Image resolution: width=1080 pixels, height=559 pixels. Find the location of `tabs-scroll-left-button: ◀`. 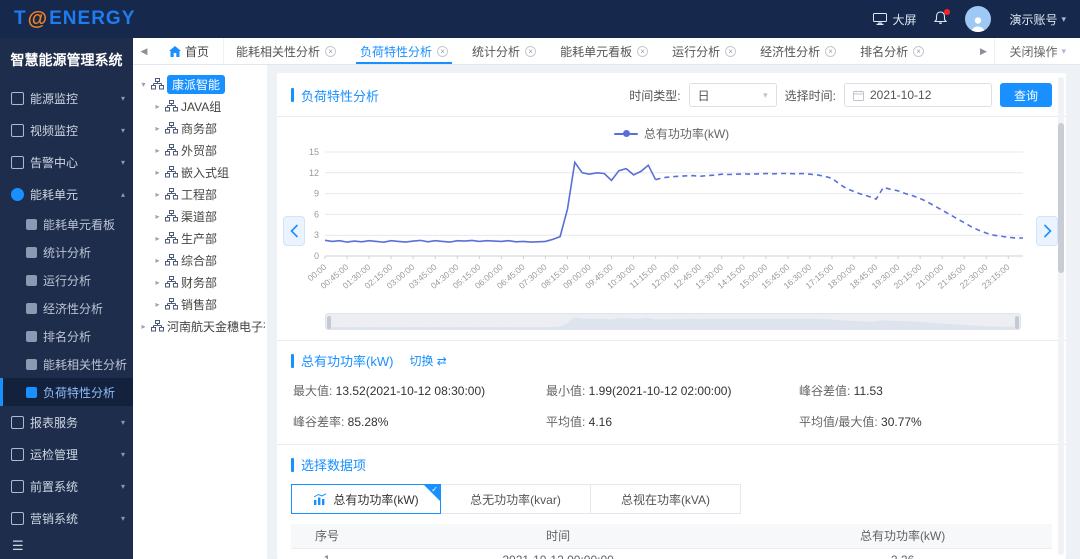

tabs-scroll-left-button: ◀ is located at coordinates (144, 51).